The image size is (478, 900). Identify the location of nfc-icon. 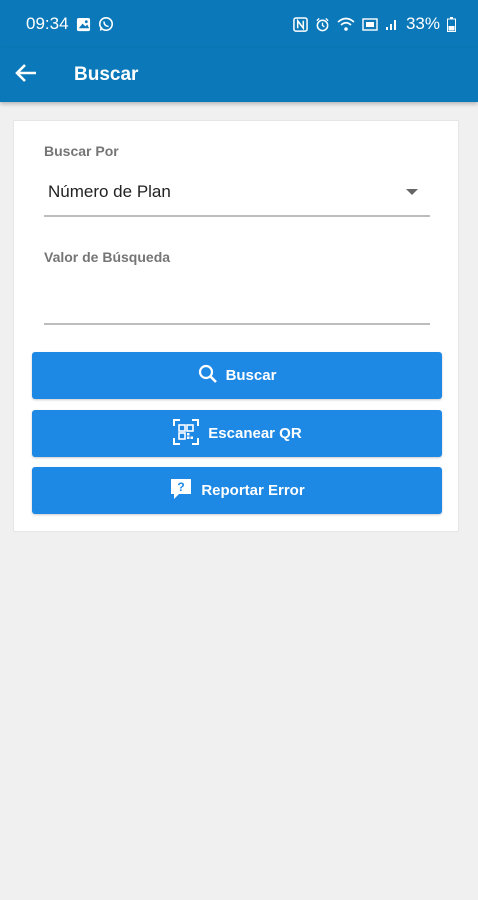
(300, 24).